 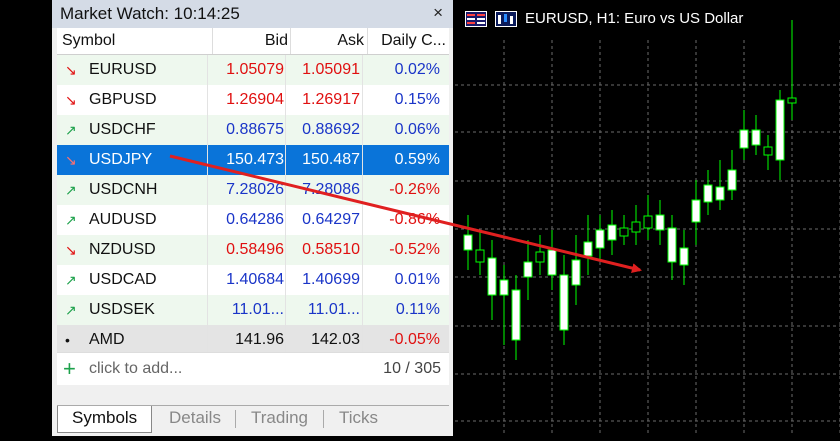 I want to click on symbol-name: AUDUSD, so click(x=123, y=219).